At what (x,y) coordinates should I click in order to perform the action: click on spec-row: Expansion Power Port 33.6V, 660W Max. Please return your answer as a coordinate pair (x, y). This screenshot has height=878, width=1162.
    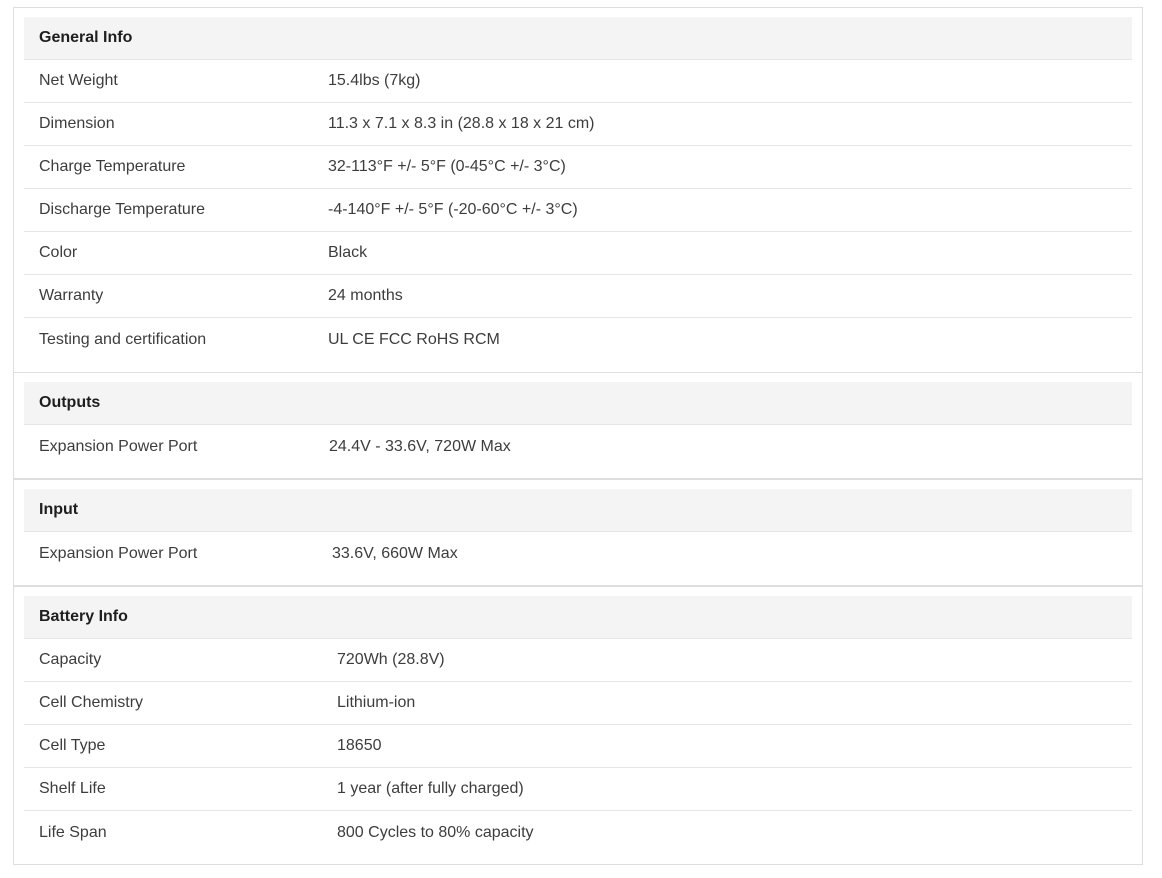
    Looking at the image, I should click on (578, 553).